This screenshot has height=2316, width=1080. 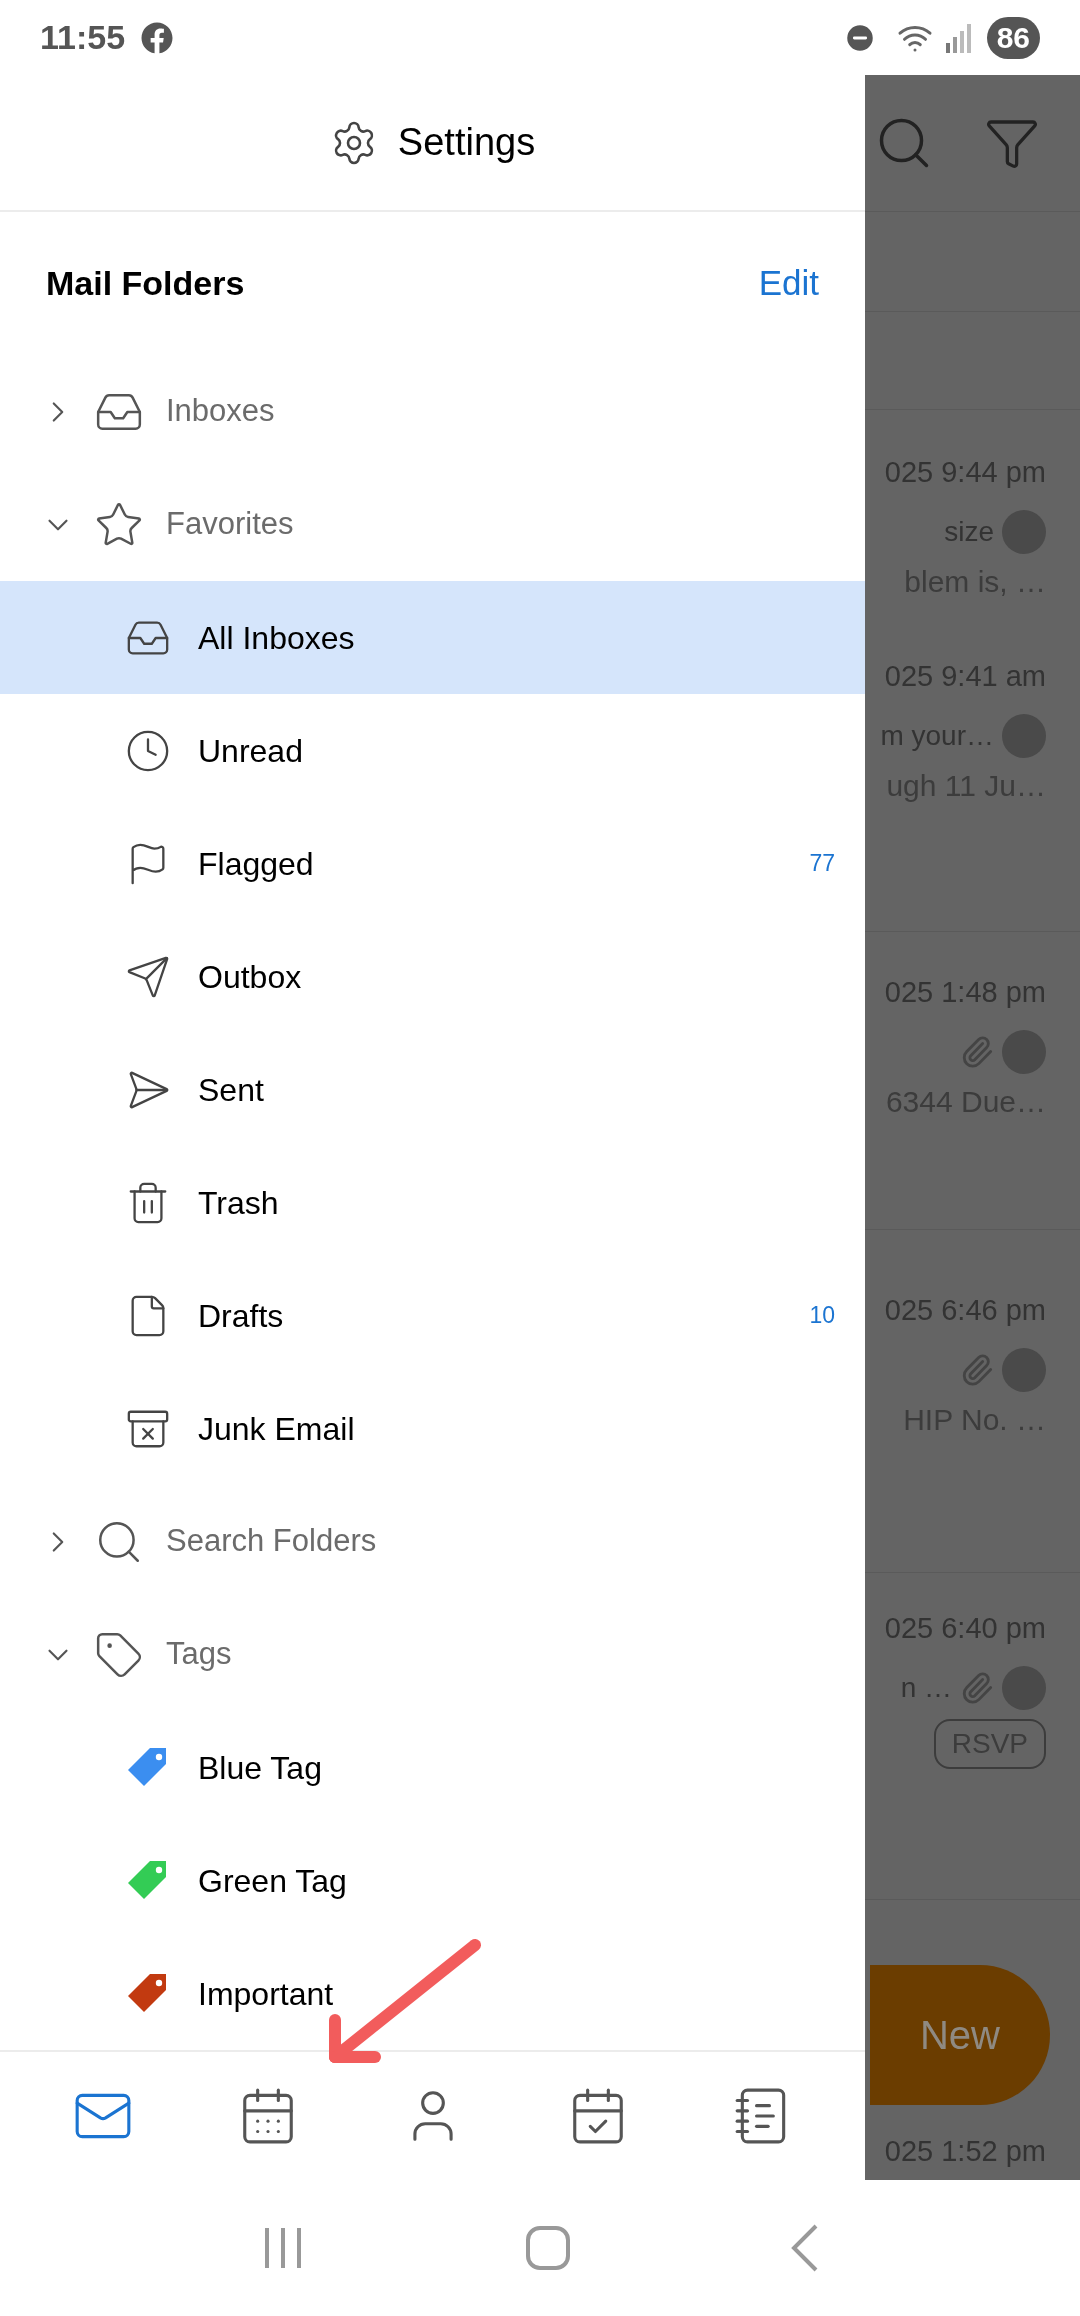 What do you see at coordinates (199, 1654) in the screenshot?
I see `group-label: Tags` at bounding box center [199, 1654].